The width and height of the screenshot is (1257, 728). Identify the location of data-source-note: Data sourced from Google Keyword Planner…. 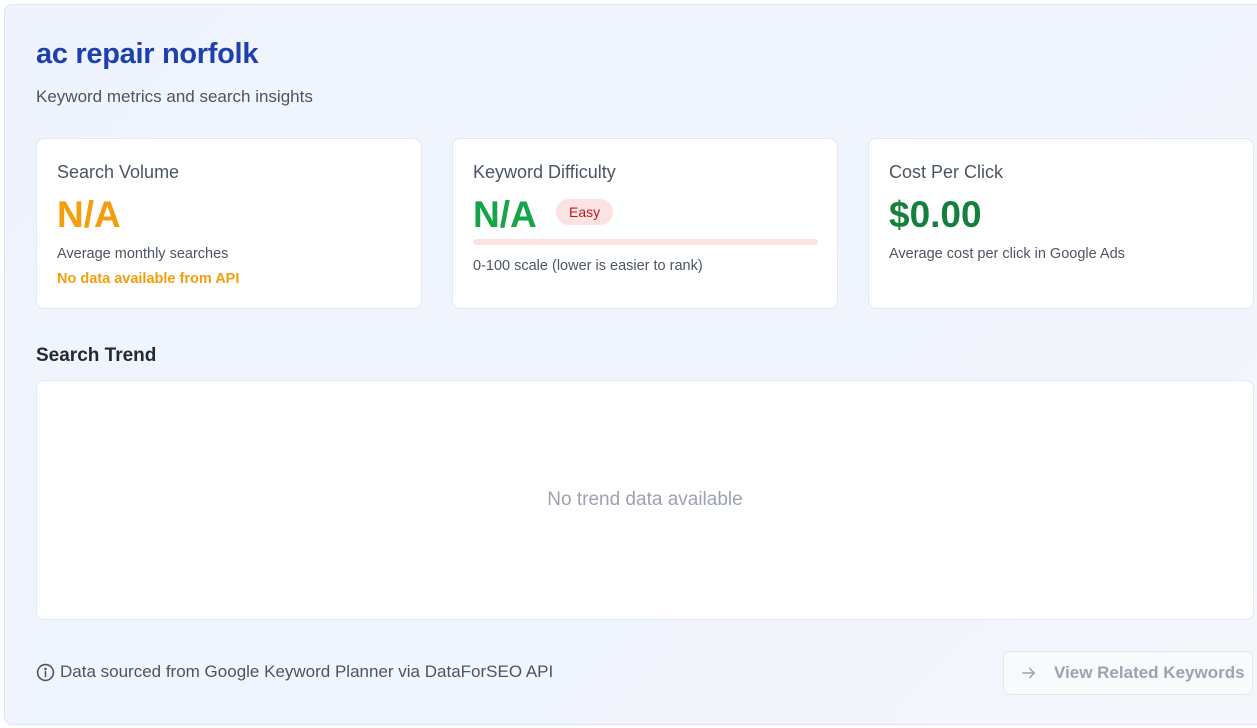
(294, 672).